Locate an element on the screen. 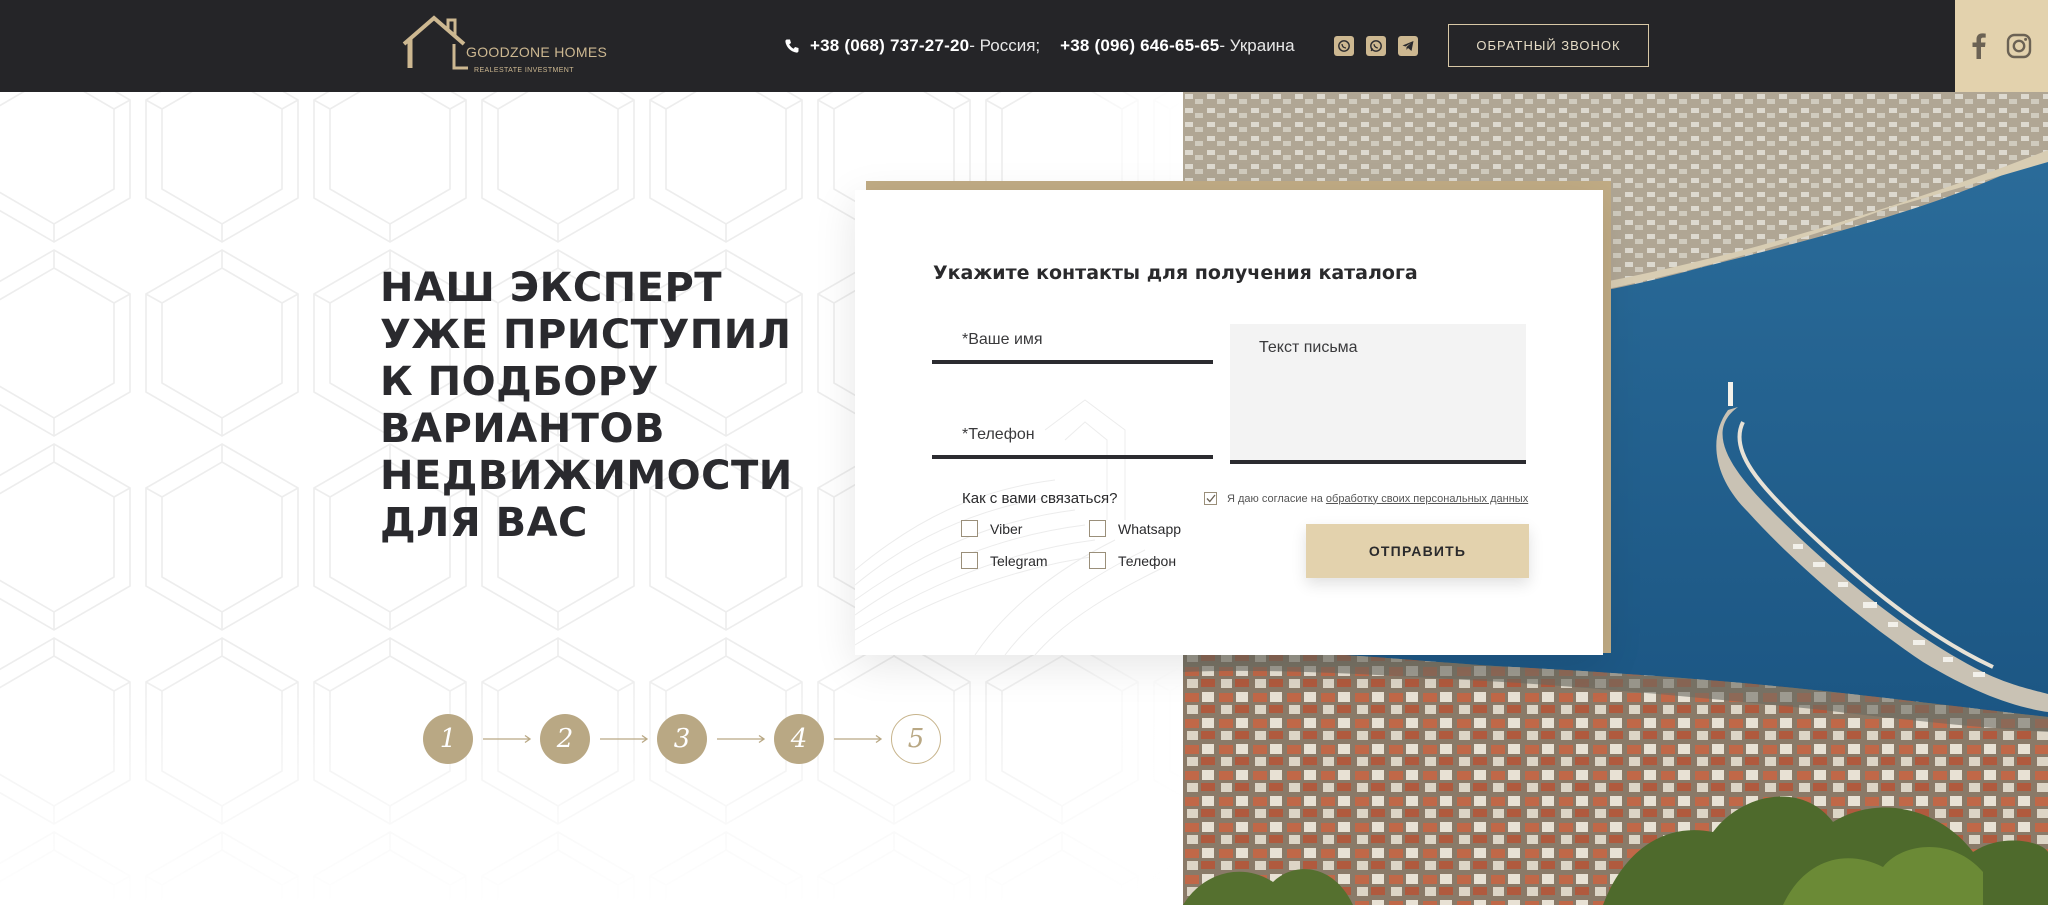 The image size is (2048, 905). phone-russia-country: - Россия; is located at coordinates (1005, 45).